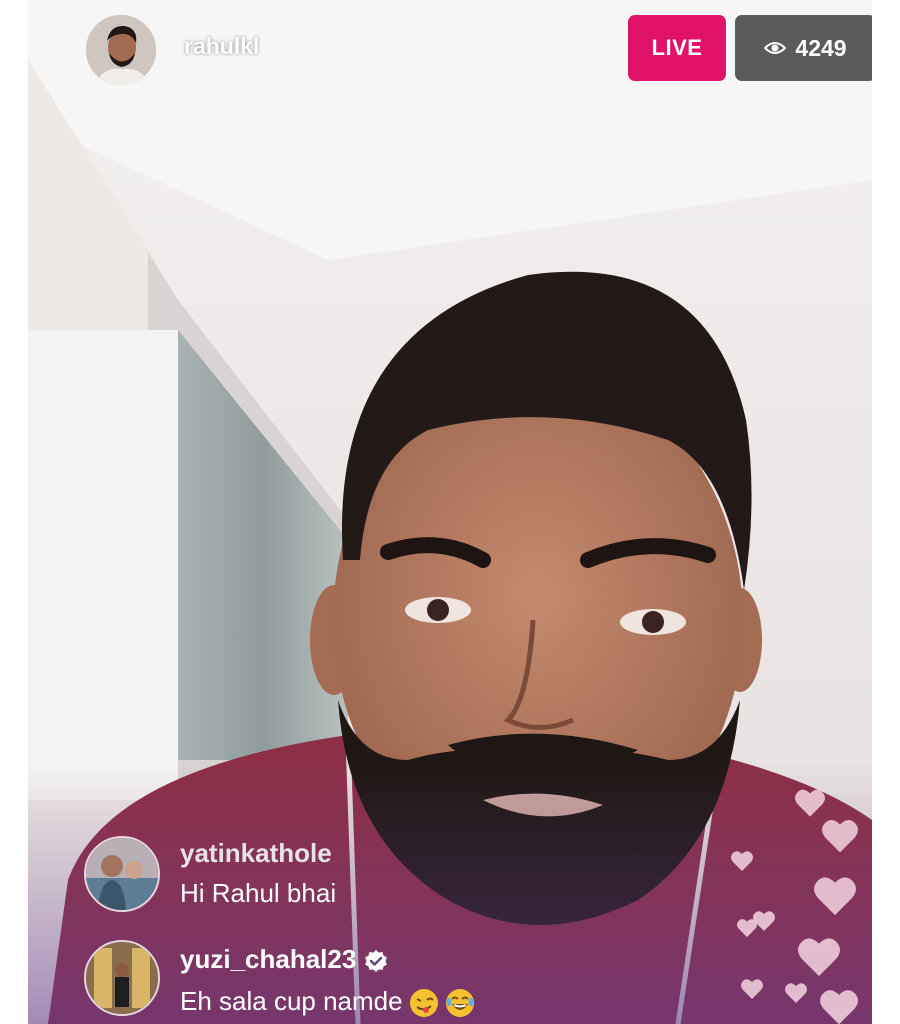  What do you see at coordinates (221, 46) in the screenshot?
I see `host-username: rahulkl` at bounding box center [221, 46].